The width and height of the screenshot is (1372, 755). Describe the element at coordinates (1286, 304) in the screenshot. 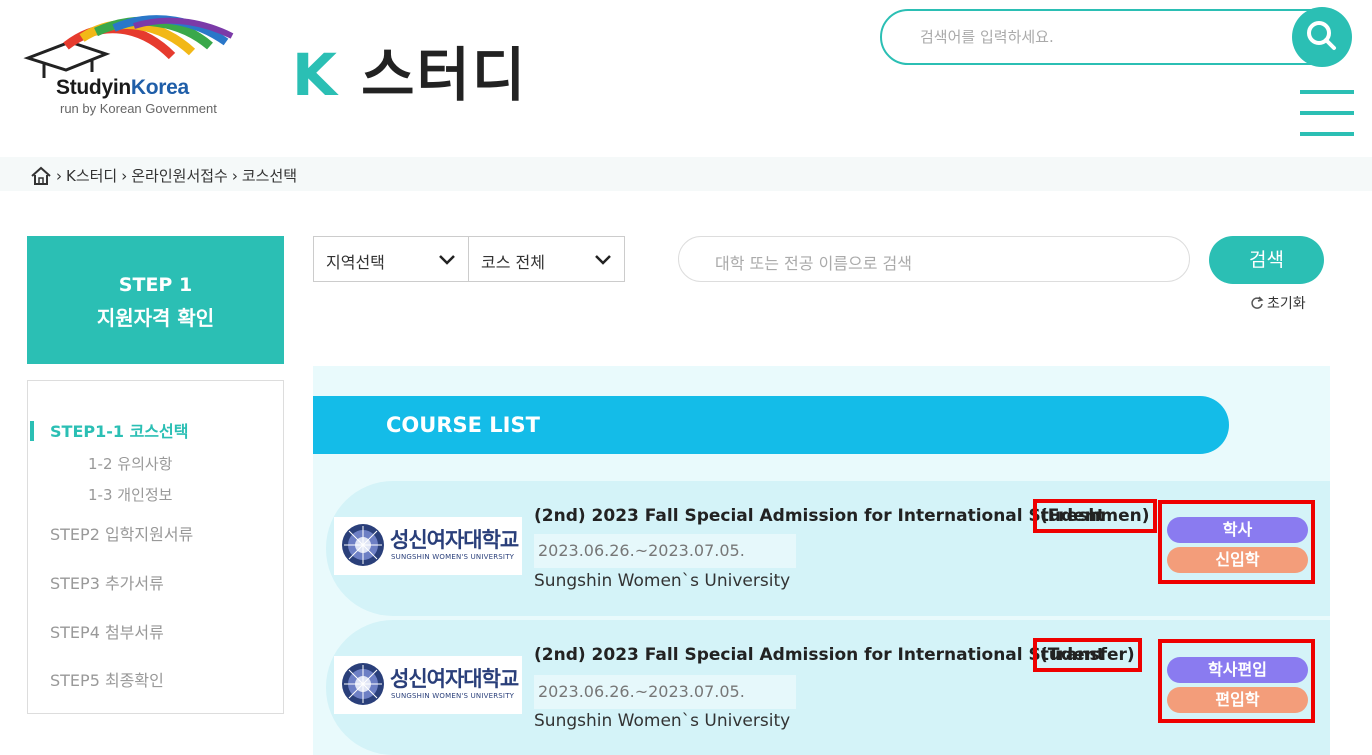

I see `reset-label: 초기화` at that location.